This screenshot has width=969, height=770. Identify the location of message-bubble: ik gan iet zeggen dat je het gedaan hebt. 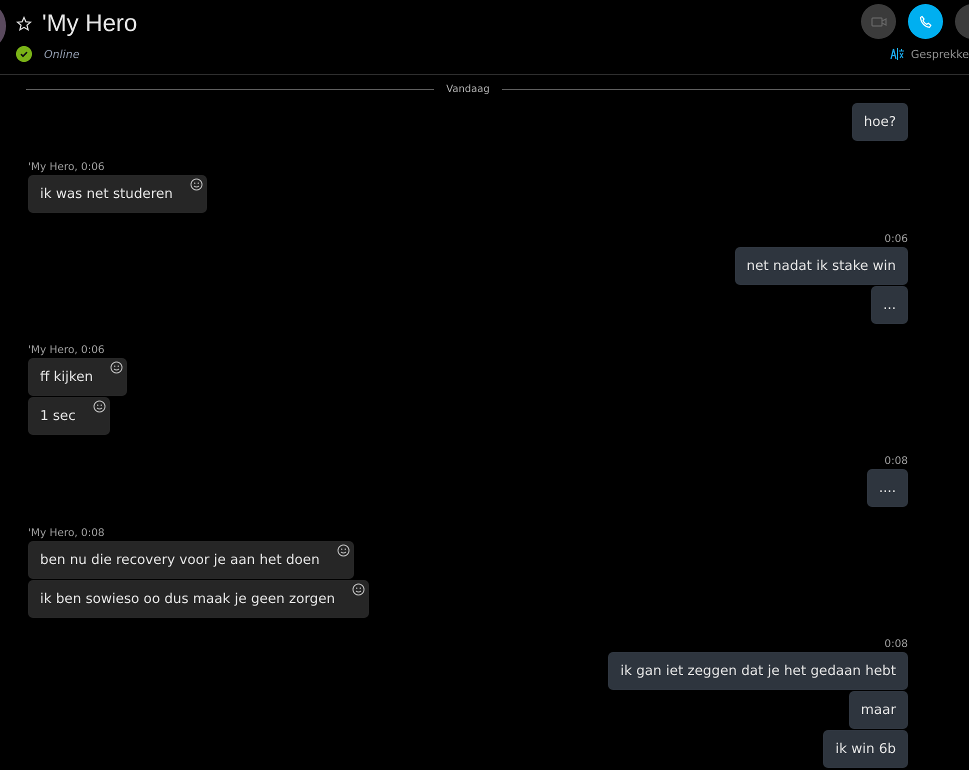
(758, 671).